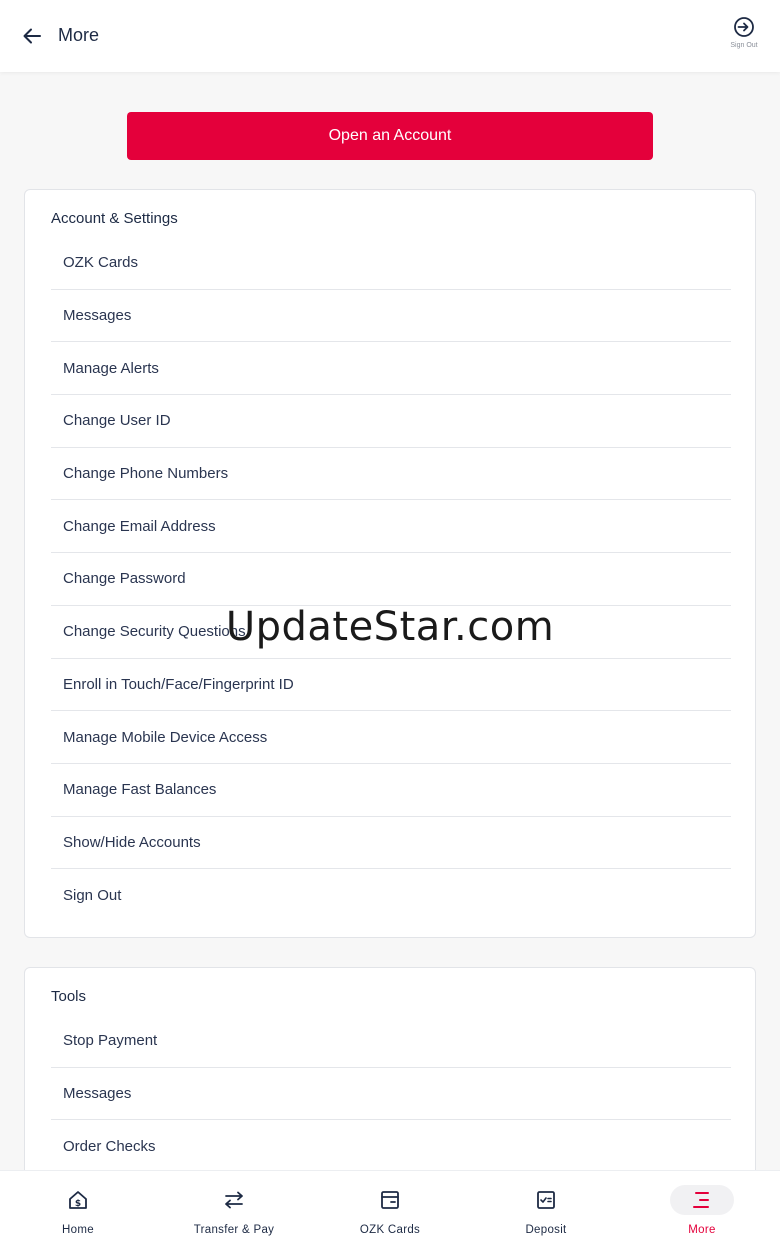 The image size is (780, 1248). Describe the element at coordinates (391, 421) in the screenshot. I see `menu-item-change-user-id: Change User ID` at that location.